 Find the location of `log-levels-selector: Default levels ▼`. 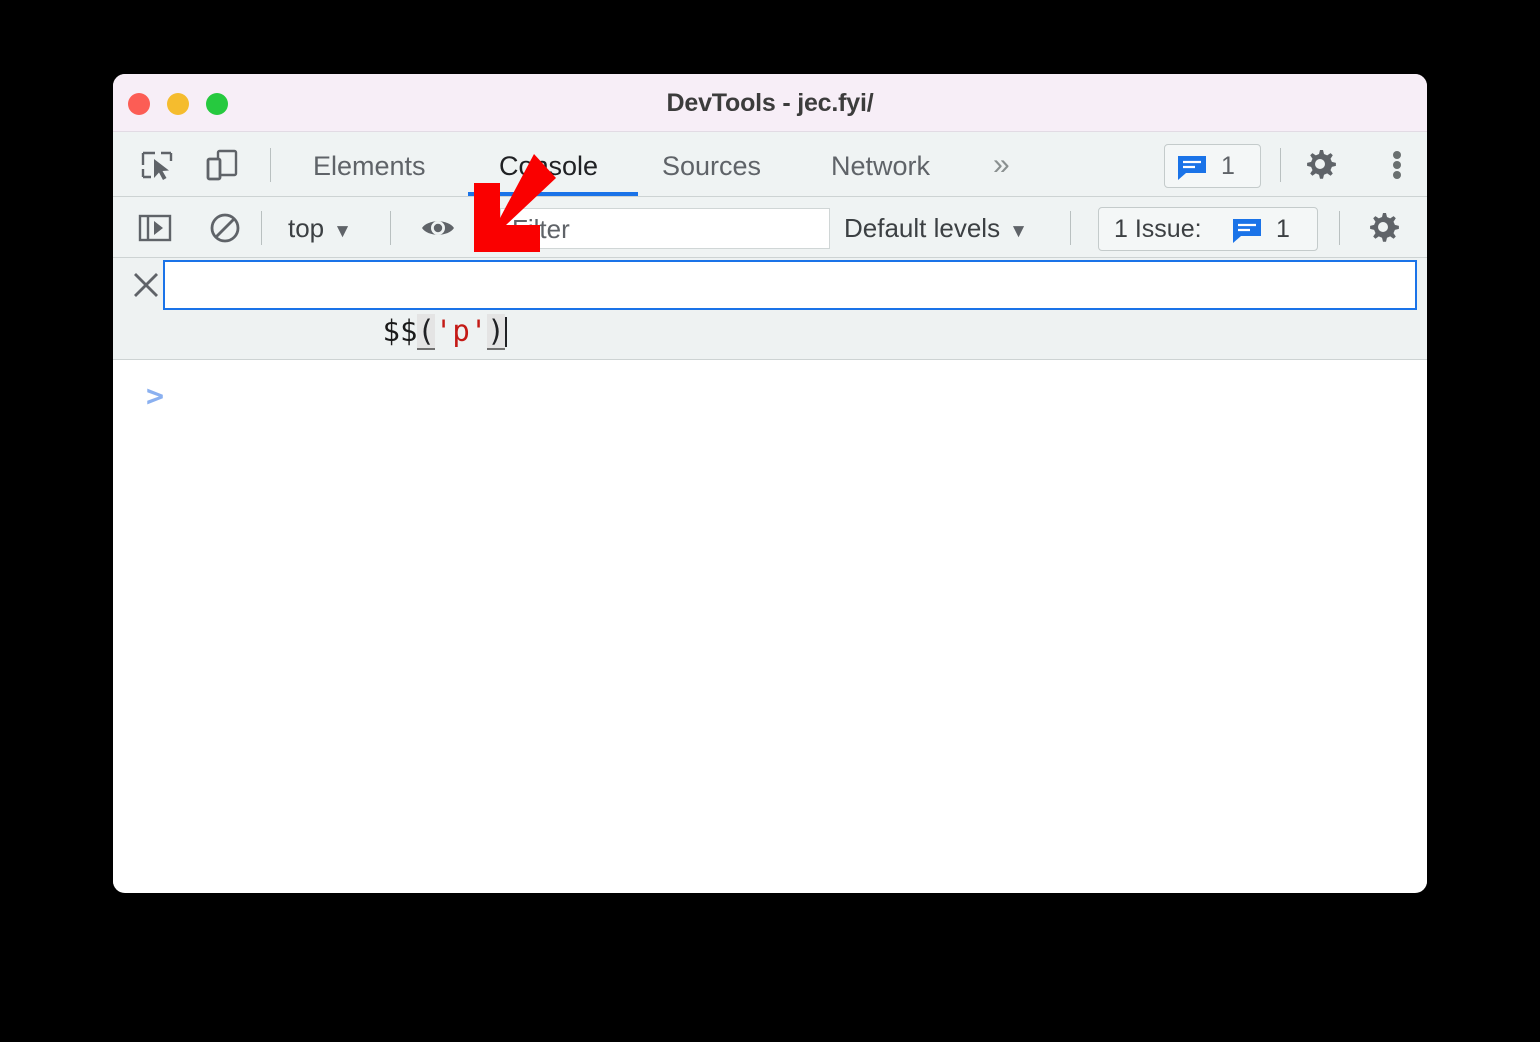

log-levels-selector: Default levels ▼ is located at coordinates (936, 228).